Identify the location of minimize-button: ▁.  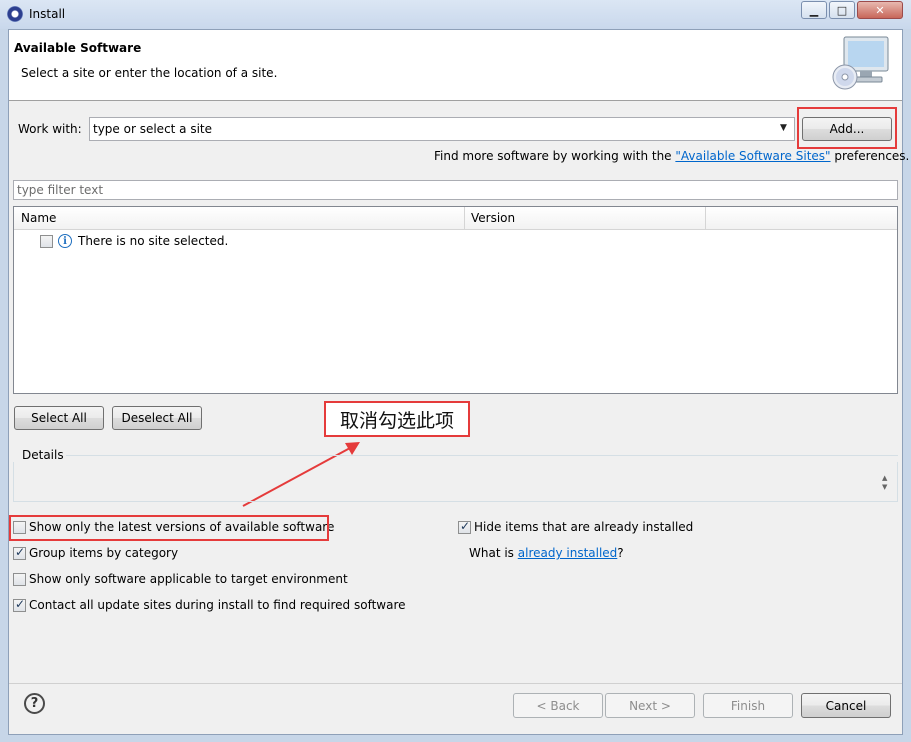
(814, 10).